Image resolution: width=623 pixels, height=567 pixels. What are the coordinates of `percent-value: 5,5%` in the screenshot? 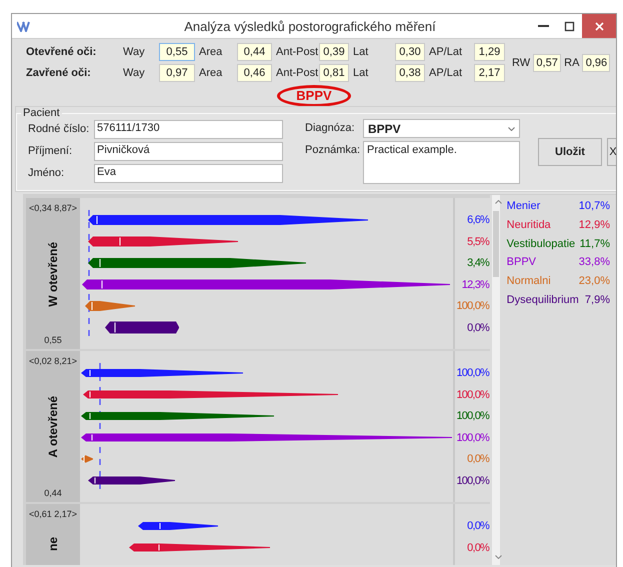 It's located at (478, 242).